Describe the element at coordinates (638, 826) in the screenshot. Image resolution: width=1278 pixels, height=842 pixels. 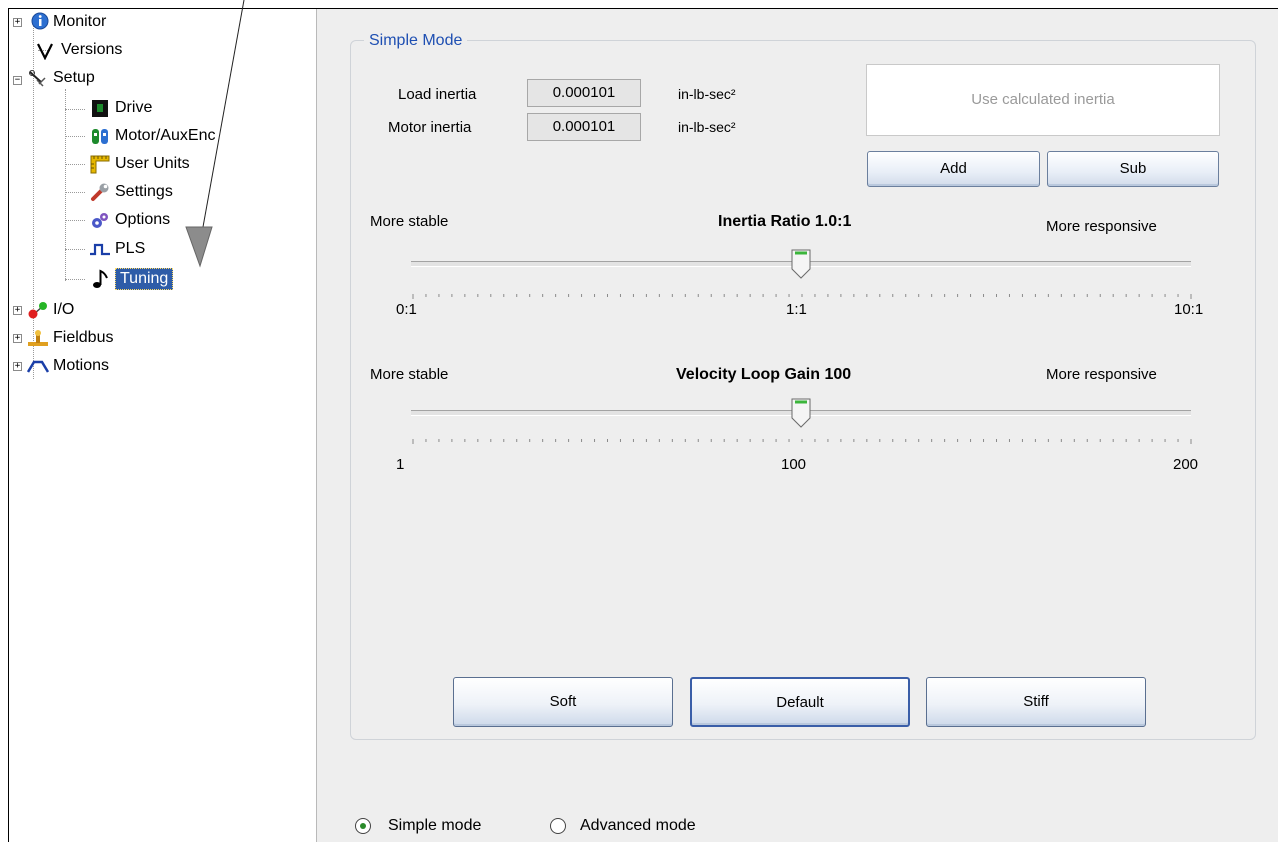
I see `advanced-mode-label: Advanced mode` at that location.